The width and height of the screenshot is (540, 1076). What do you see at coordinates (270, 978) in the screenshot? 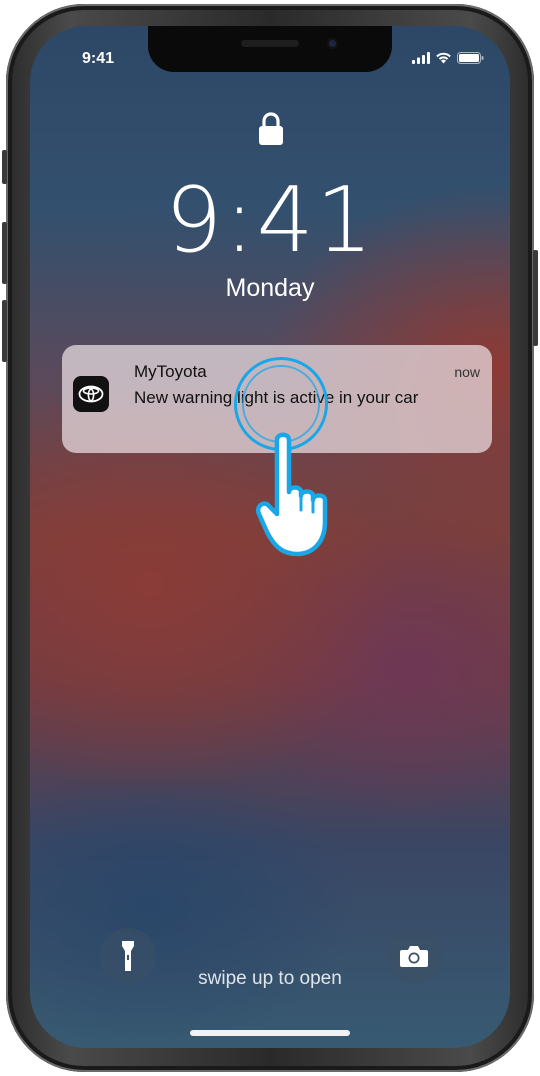
I see `swipe-up-label: swipe up to open` at bounding box center [270, 978].